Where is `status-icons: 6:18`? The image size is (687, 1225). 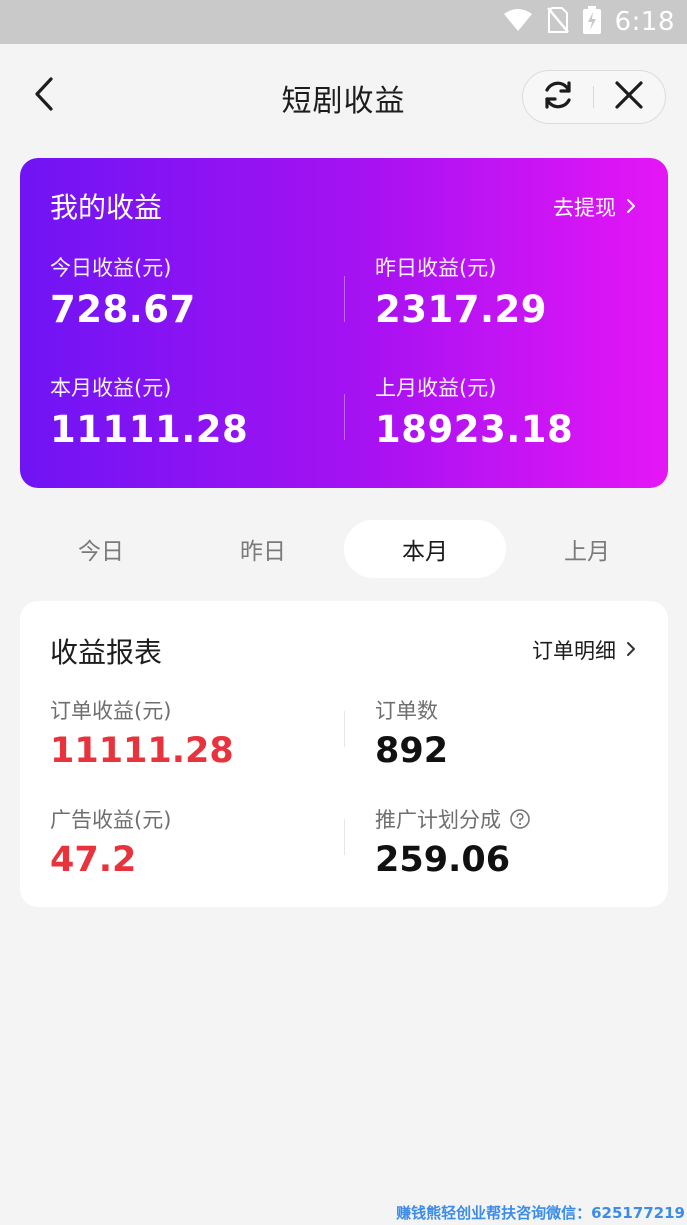 status-icons: 6:18 is located at coordinates (589, 22).